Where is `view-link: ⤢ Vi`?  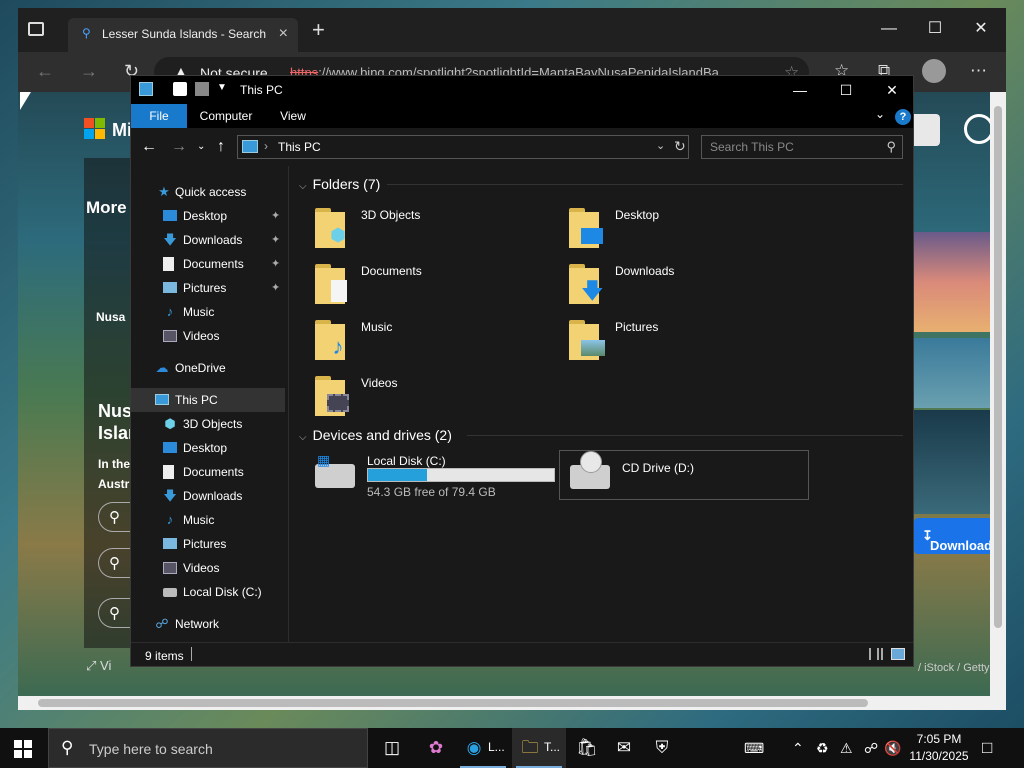
view-link: ⤢ Vi is located at coordinates (98, 666).